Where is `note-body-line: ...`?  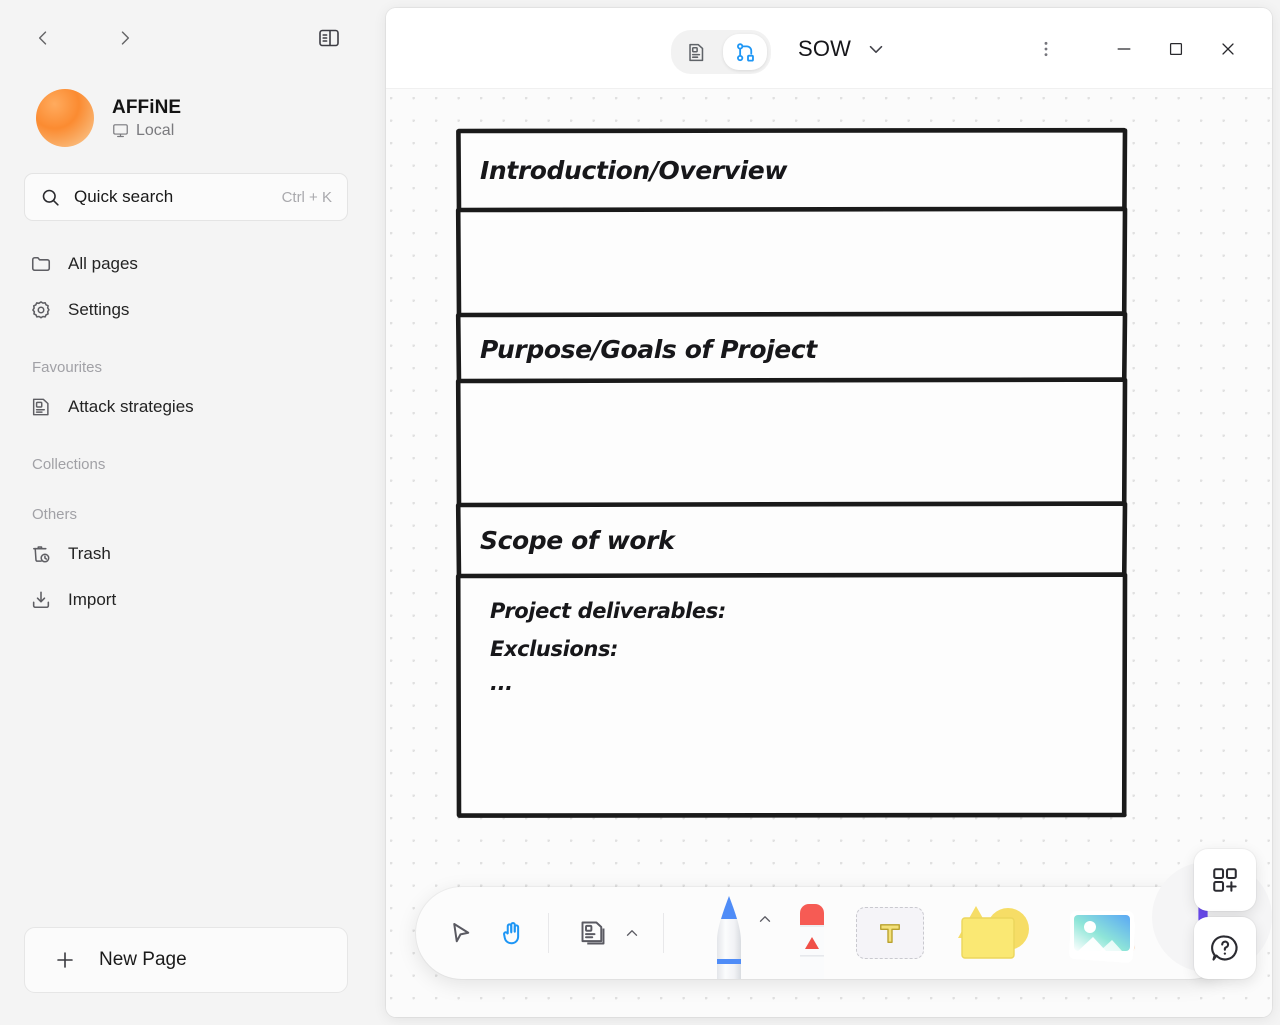 note-body-line: ... is located at coordinates (501, 683).